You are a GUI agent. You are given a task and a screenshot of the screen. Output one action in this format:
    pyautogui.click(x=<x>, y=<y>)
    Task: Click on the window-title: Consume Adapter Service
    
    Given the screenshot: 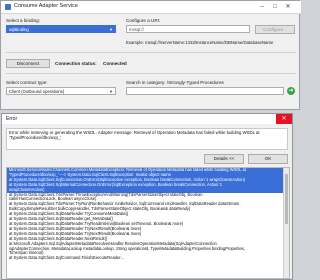 What is the action you would take?
    pyautogui.click(x=46, y=6)
    